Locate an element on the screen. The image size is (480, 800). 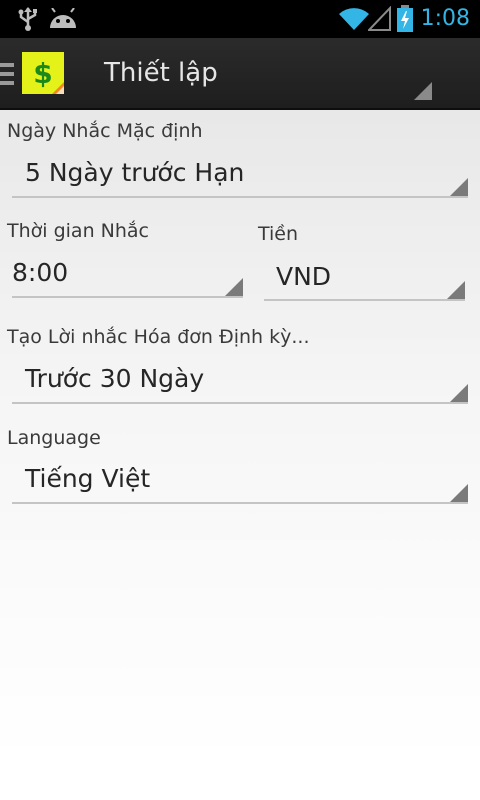
default-reminder-label: Ngày Nhắc Mặc định is located at coordinates (105, 131).